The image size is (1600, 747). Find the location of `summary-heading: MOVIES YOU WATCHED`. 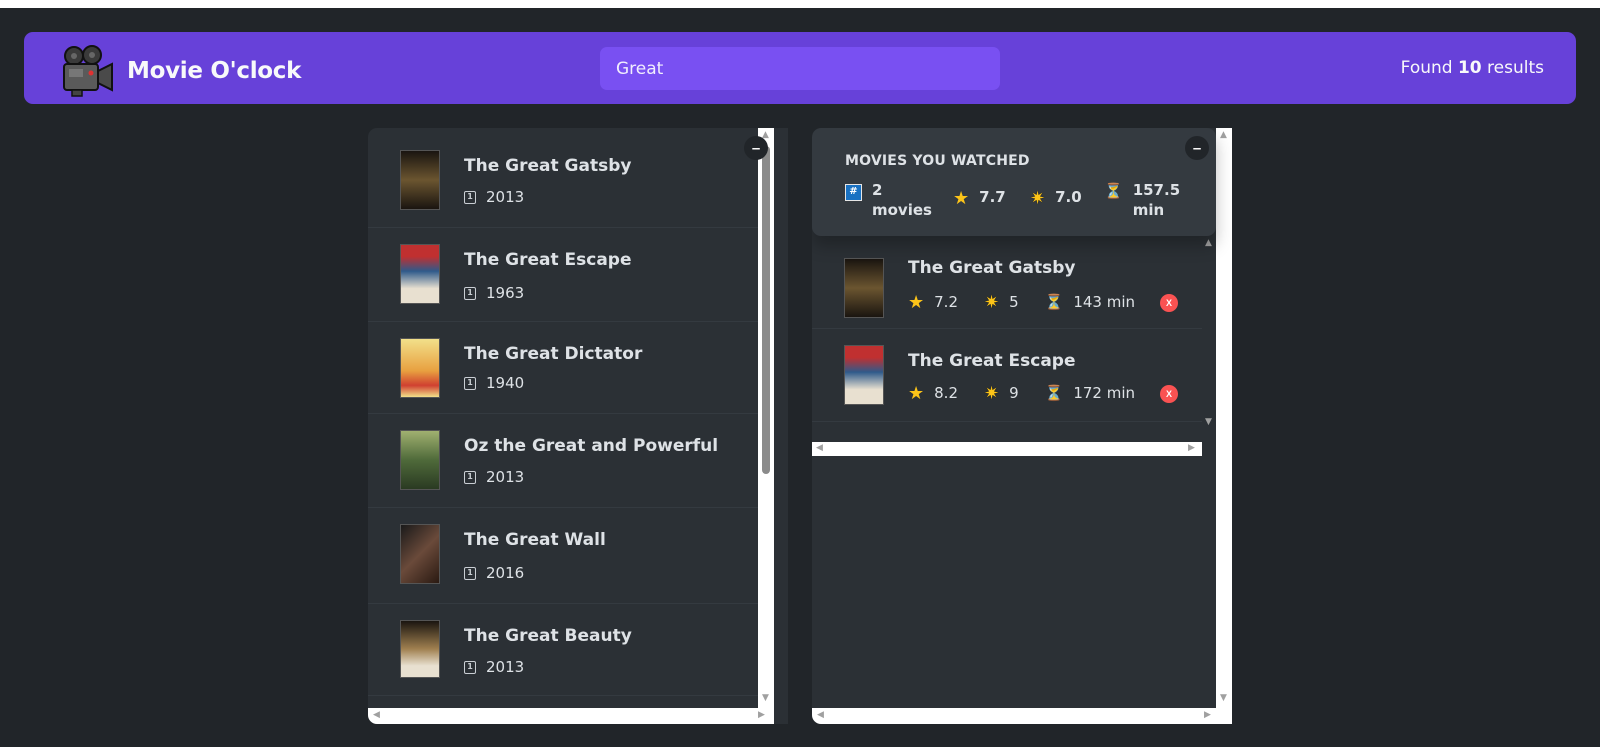

summary-heading: MOVIES YOU WATCHED is located at coordinates (937, 161).